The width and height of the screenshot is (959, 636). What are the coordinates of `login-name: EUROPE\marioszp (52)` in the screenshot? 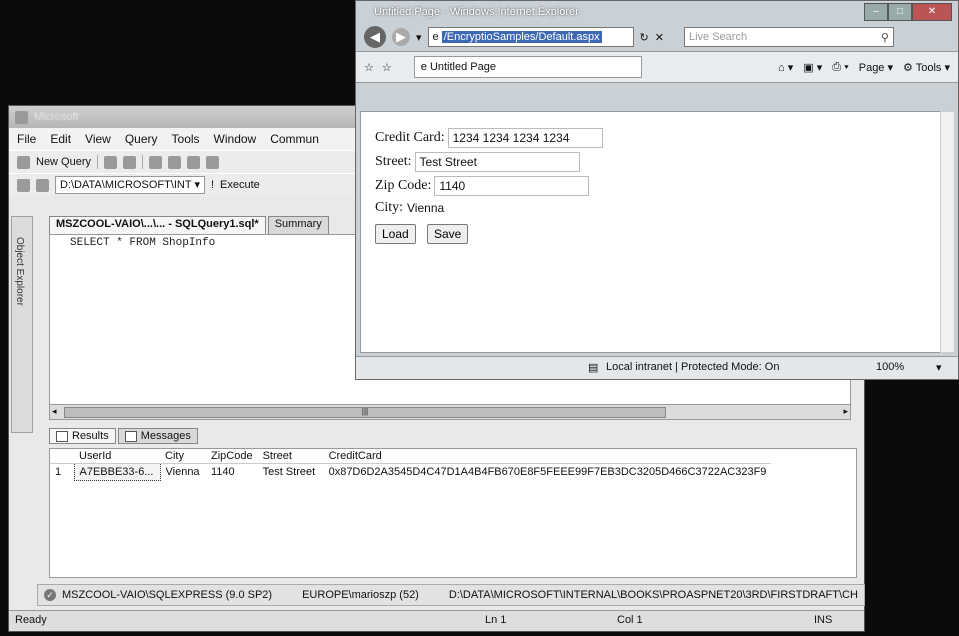 It's located at (360, 595).